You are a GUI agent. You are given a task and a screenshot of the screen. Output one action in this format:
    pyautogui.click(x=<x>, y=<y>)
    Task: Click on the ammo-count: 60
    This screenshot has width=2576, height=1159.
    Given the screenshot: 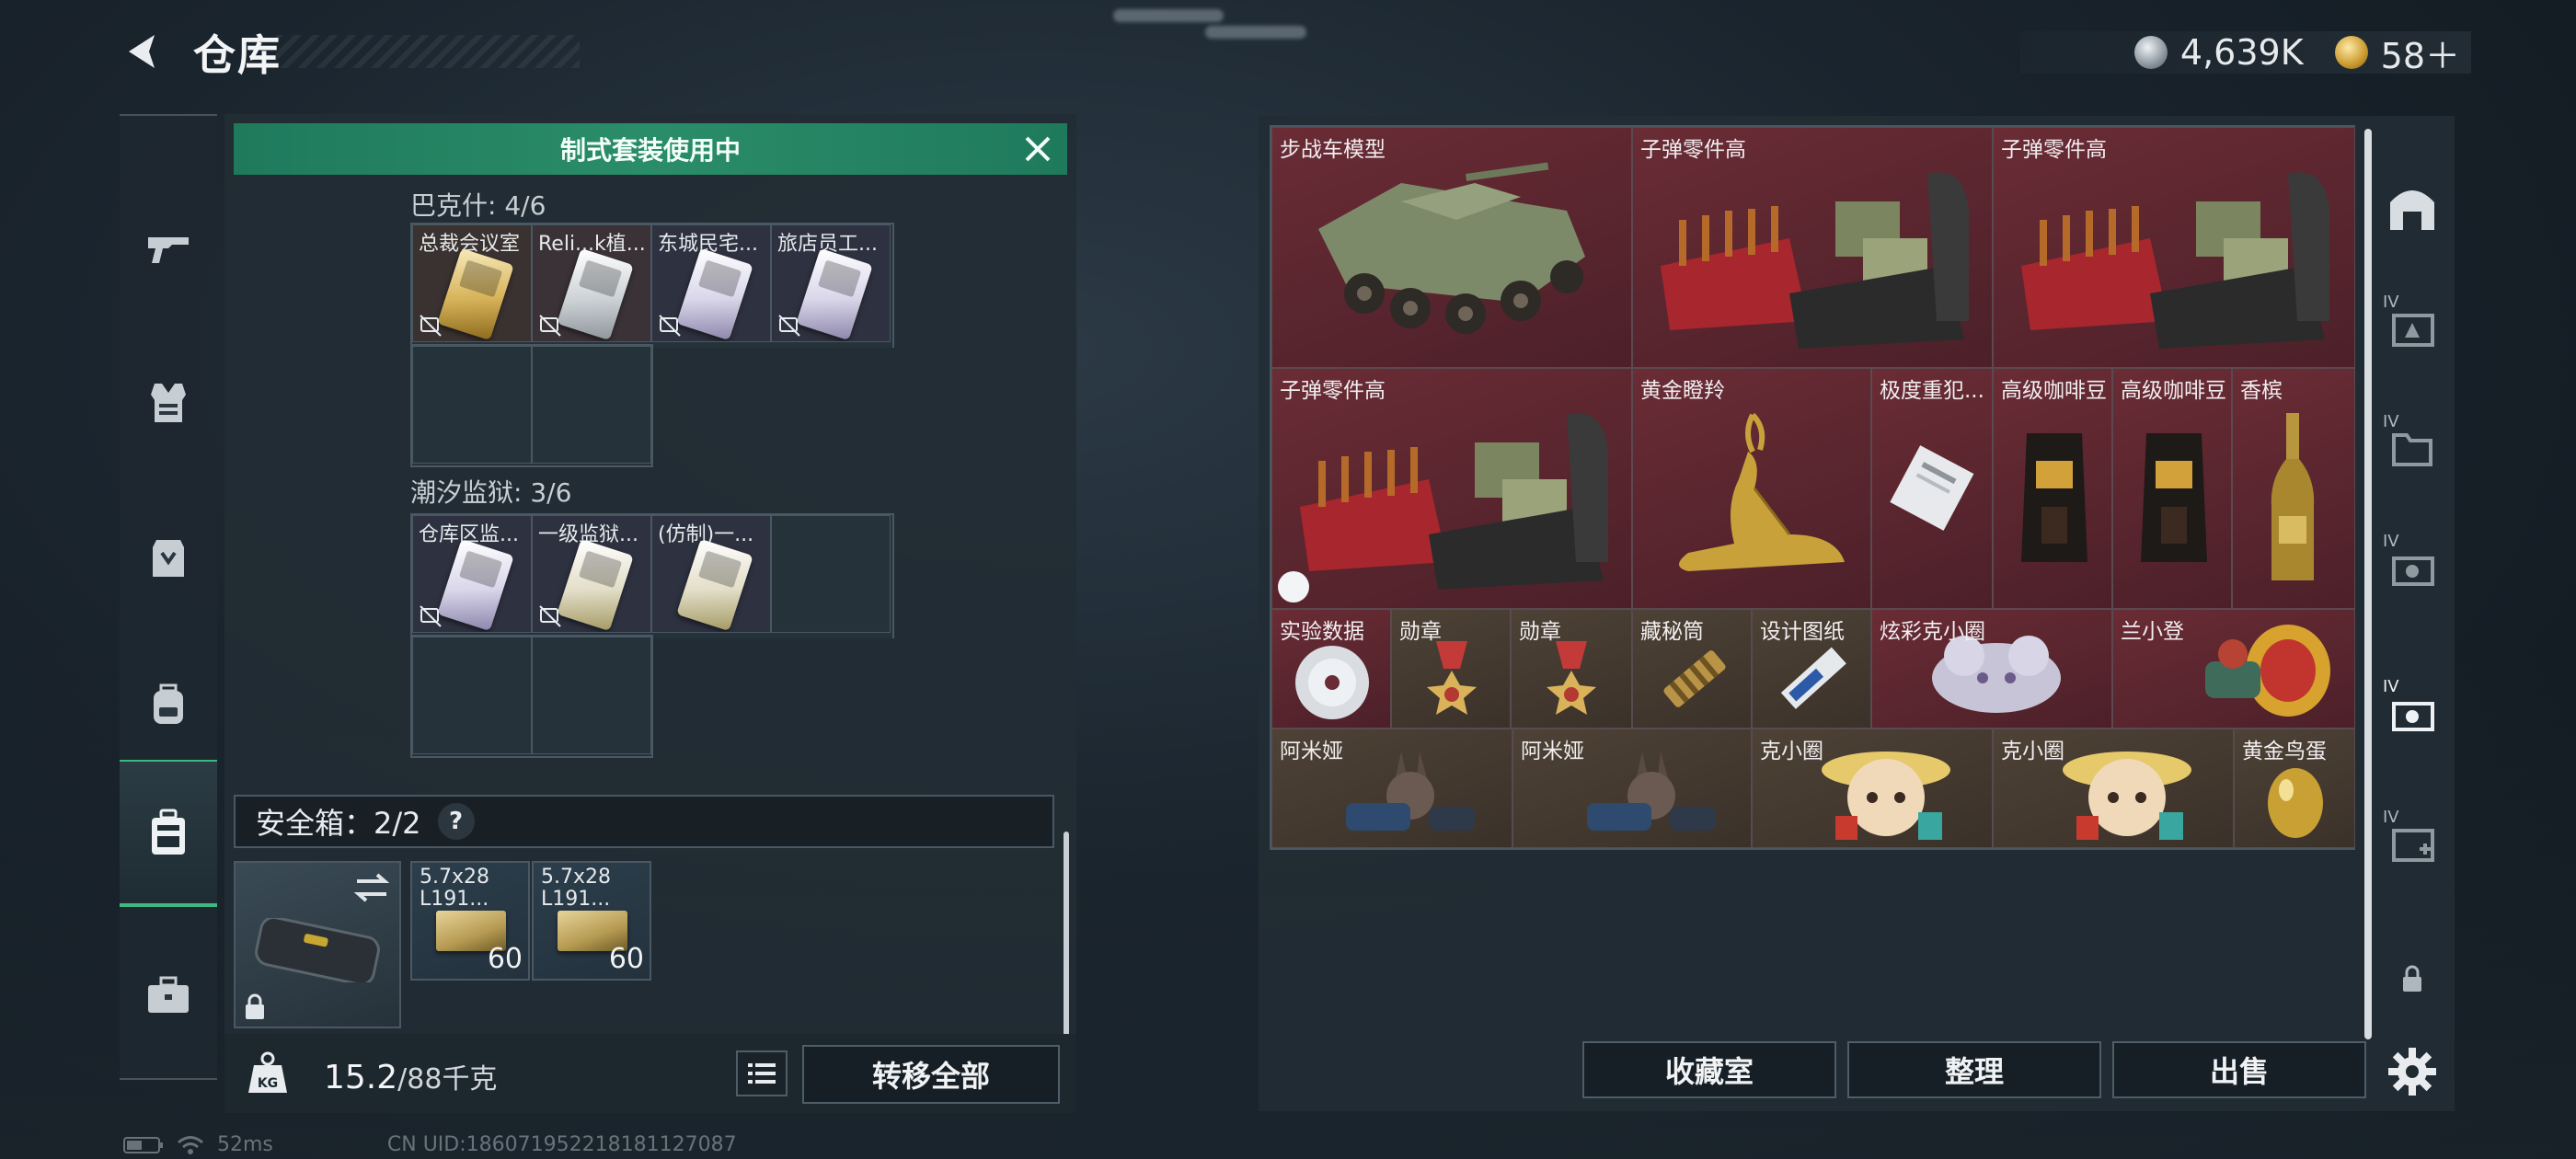 What is the action you would take?
    pyautogui.click(x=626, y=959)
    